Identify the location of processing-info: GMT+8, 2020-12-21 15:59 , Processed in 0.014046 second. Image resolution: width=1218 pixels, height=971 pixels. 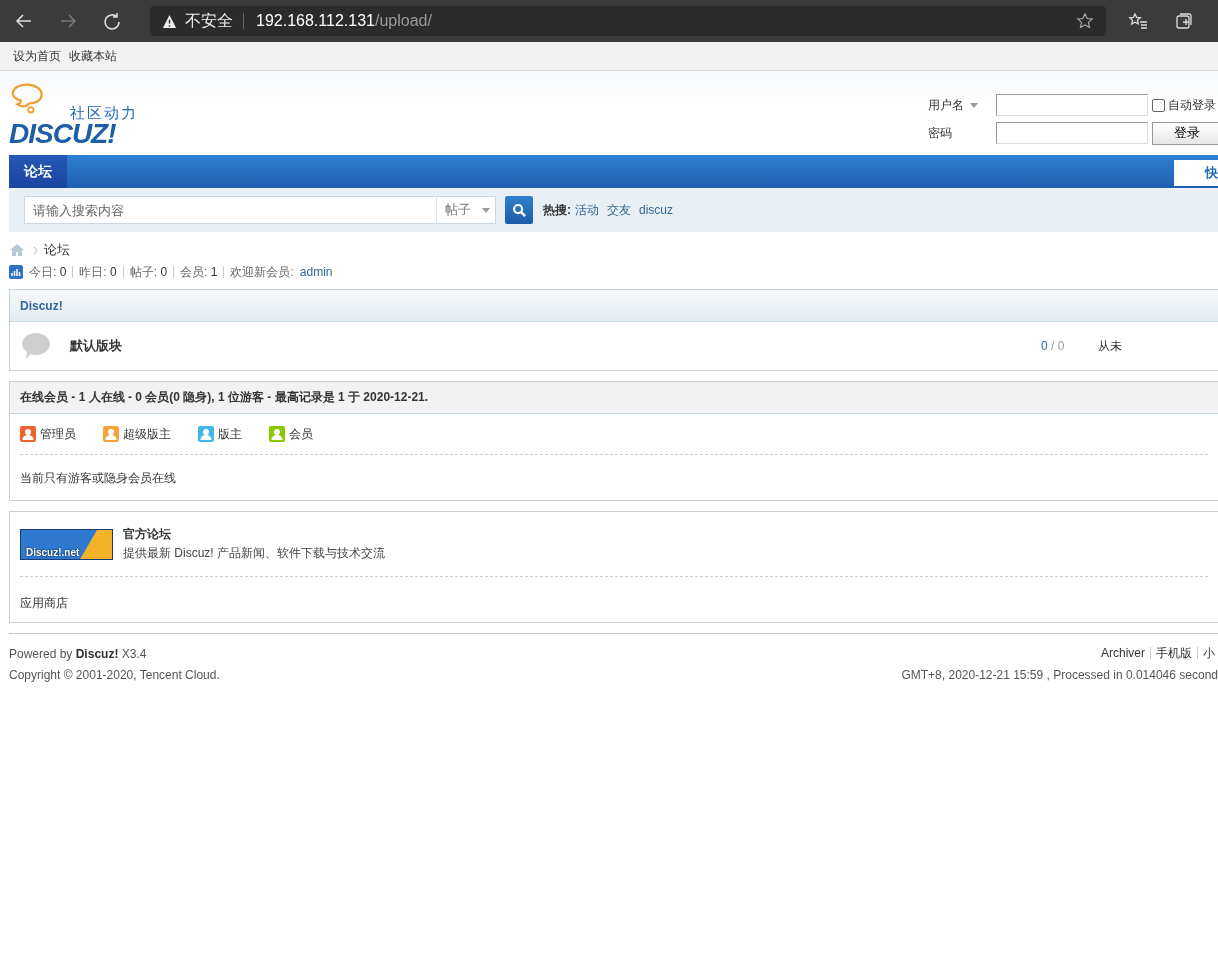
(1059, 676).